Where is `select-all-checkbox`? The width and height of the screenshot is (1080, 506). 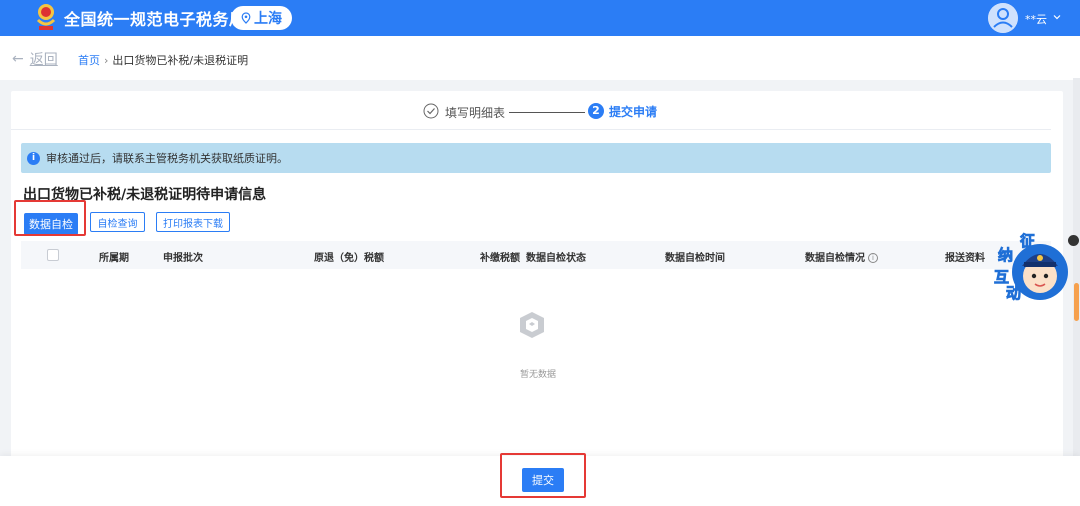
select-all-checkbox is located at coordinates (53, 255).